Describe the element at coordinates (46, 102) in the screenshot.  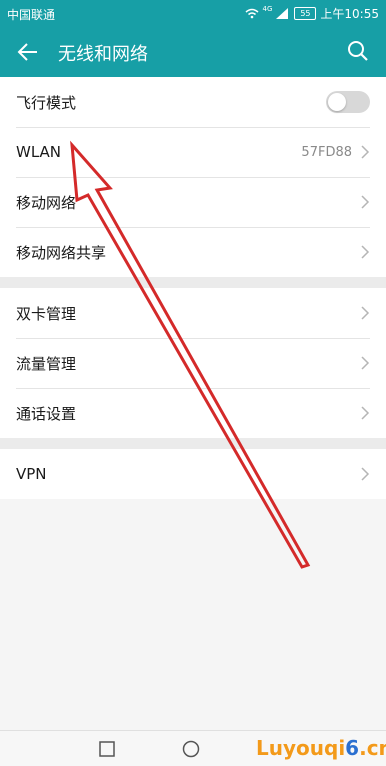
I see `airplane-mode-label: 飞行模式` at that location.